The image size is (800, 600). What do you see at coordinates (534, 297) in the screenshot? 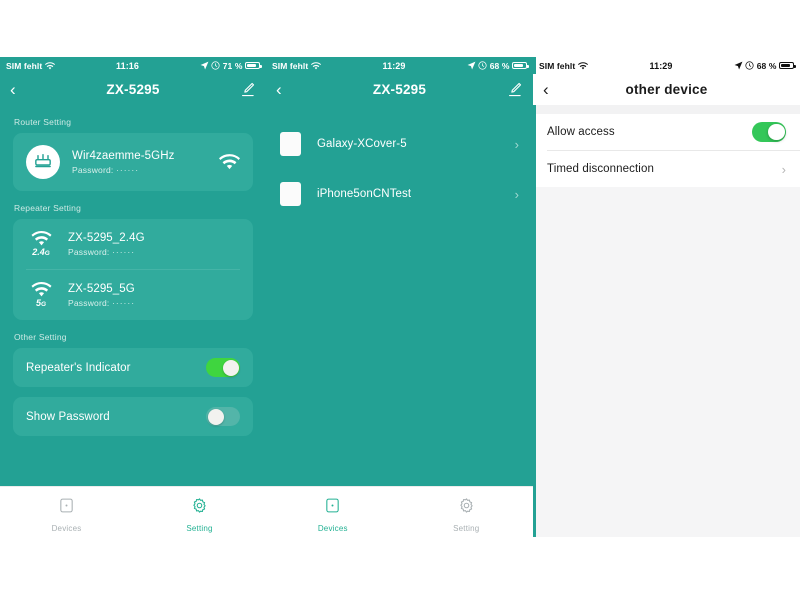
I see `panel-edge-accent` at bounding box center [534, 297].